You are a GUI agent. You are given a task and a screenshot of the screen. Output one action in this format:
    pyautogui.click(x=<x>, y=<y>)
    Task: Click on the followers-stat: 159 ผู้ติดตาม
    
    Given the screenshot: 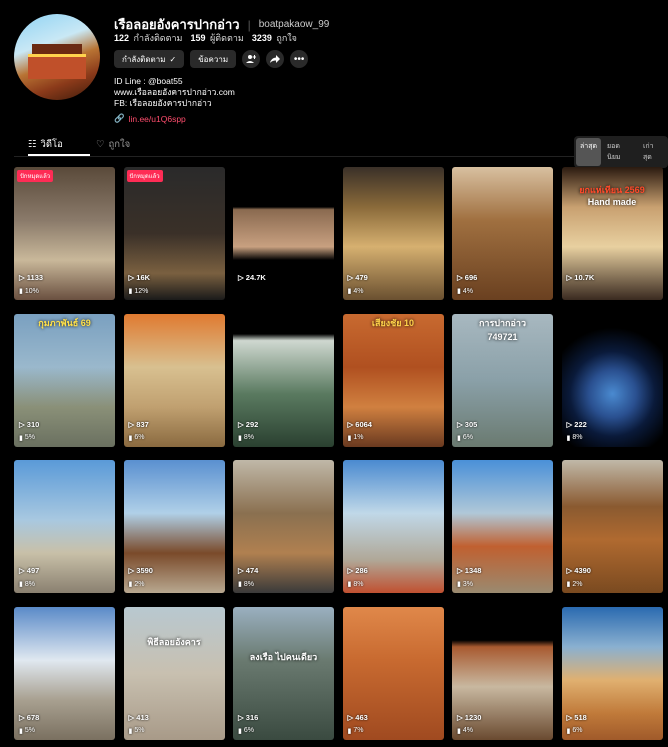 What is the action you would take?
    pyautogui.click(x=216, y=38)
    